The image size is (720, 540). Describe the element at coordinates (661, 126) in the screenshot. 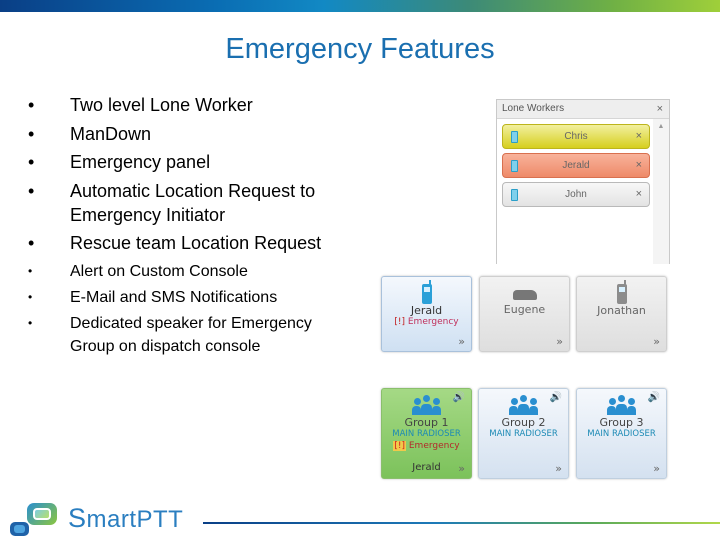

I see `scroll-up-icon: ▲` at that location.